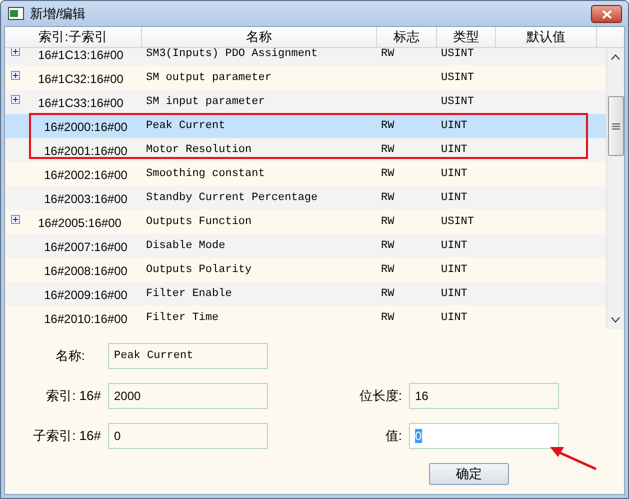  Describe the element at coordinates (188, 436) in the screenshot. I see `subindex-field: 0` at that location.